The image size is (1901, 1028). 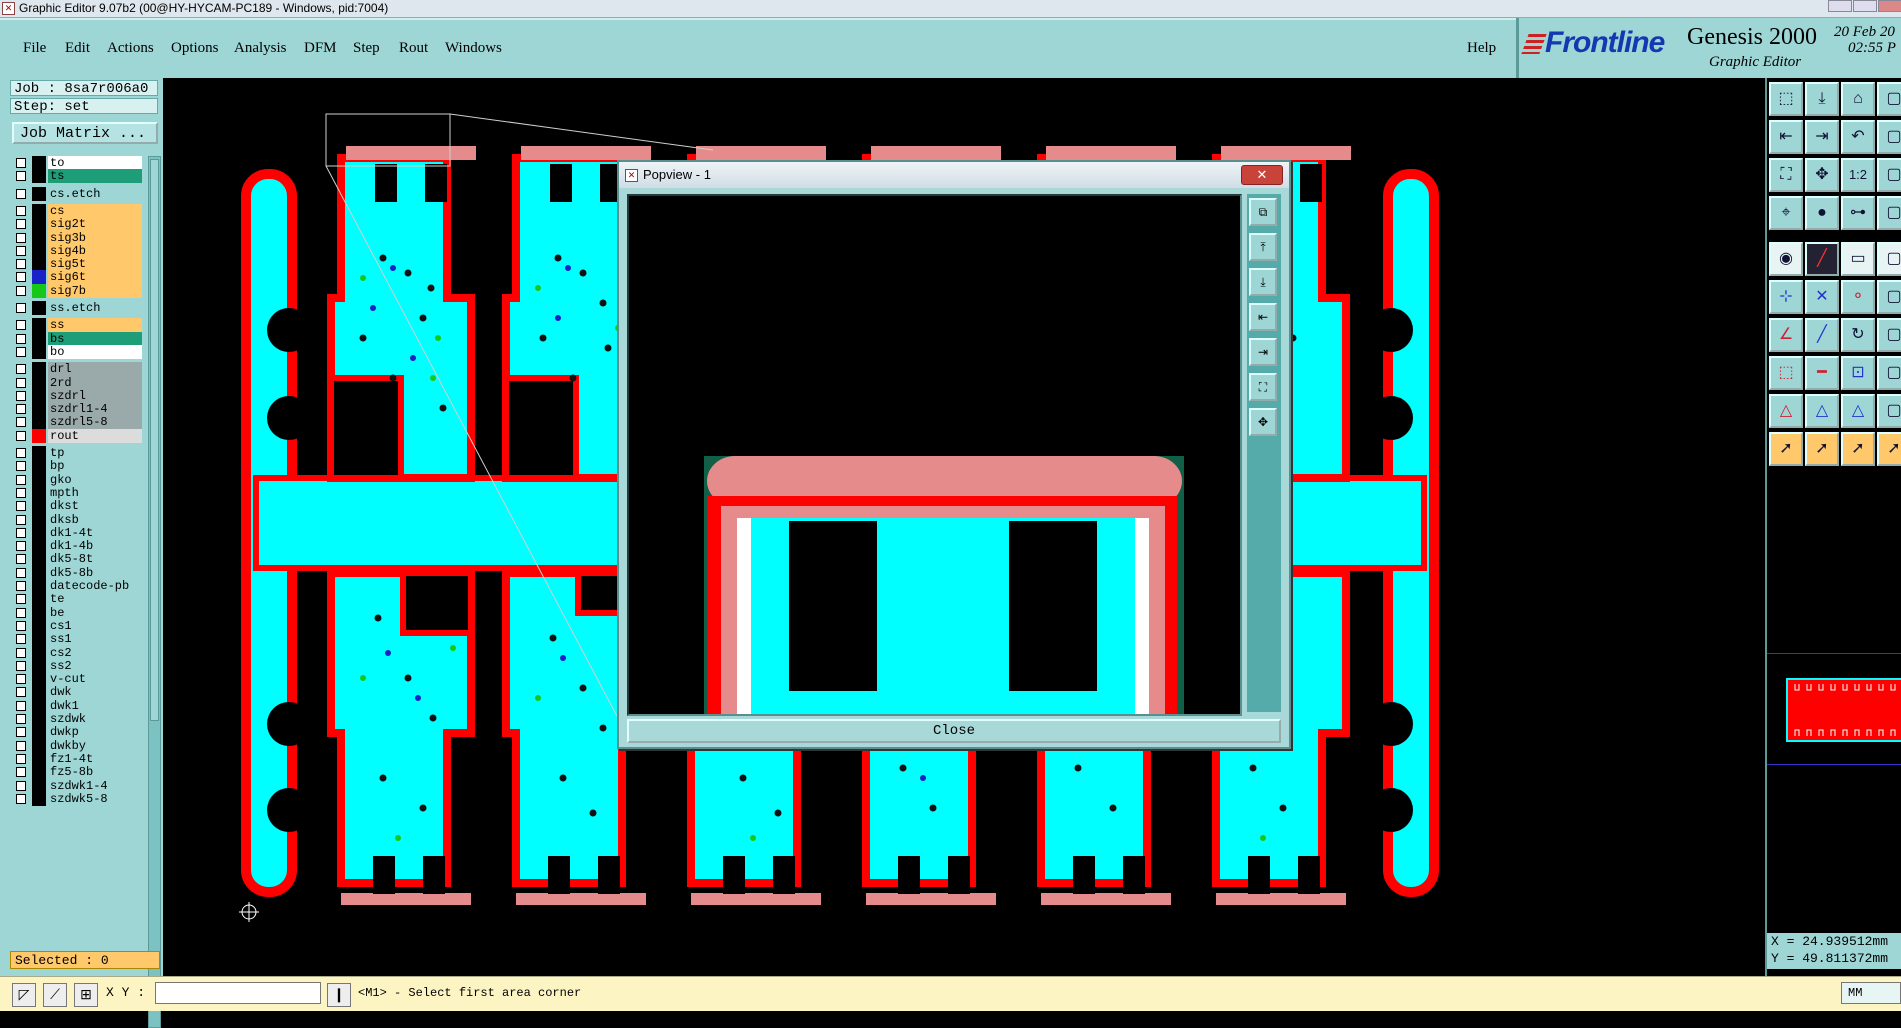 I want to click on layer-row: dk5-8b, so click(x=80, y=572).